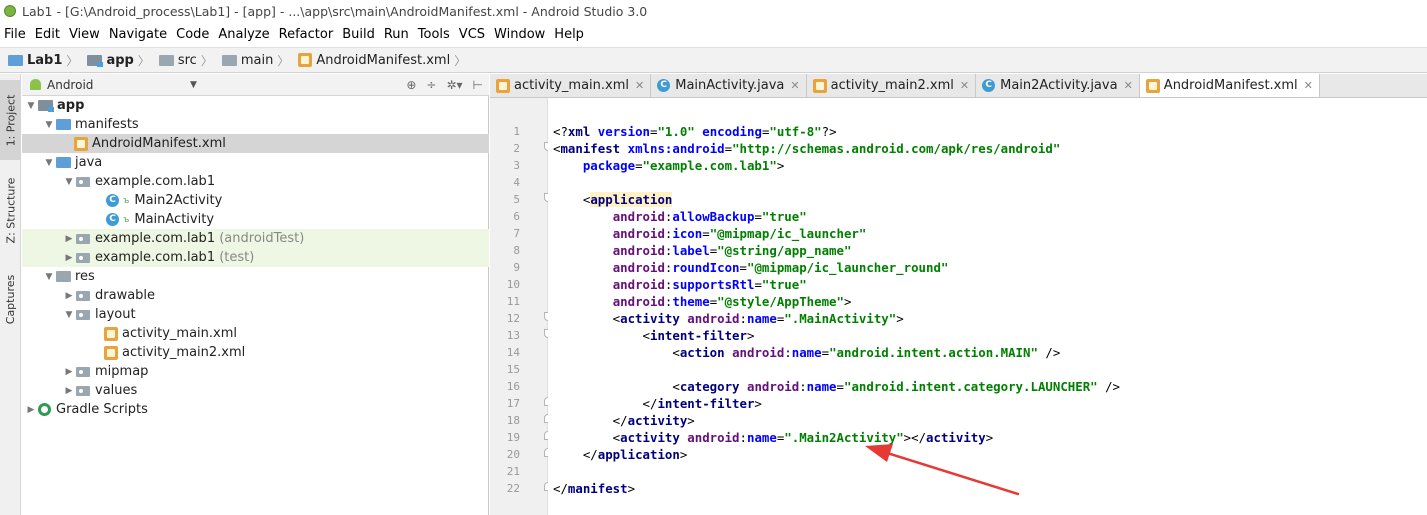 This screenshot has width=1427, height=515. I want to click on breadcrumb-main: main 〉, so click(258, 60).